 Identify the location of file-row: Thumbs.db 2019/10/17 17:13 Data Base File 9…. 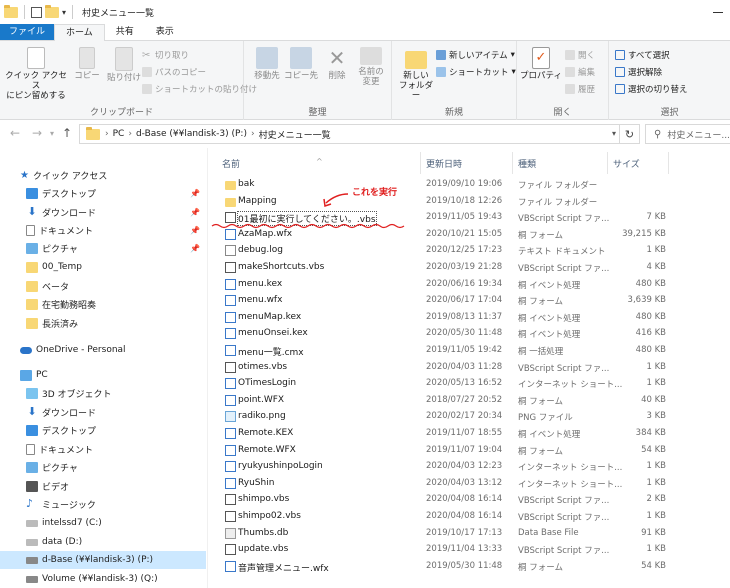
(470, 533).